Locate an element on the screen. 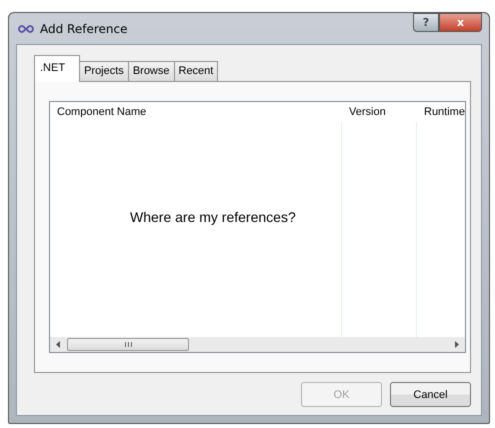 The image size is (495, 428). tab: Browse is located at coordinates (151, 71).